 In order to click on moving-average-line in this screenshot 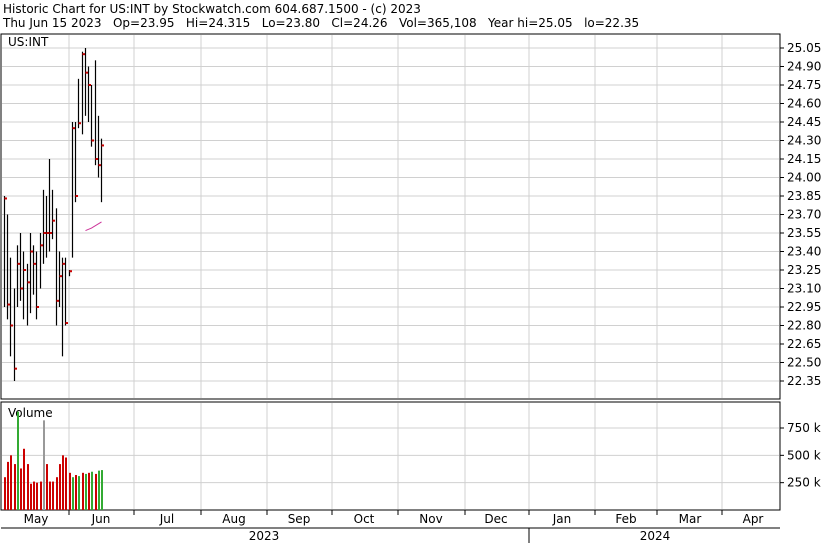, I will do `click(93, 226)`.